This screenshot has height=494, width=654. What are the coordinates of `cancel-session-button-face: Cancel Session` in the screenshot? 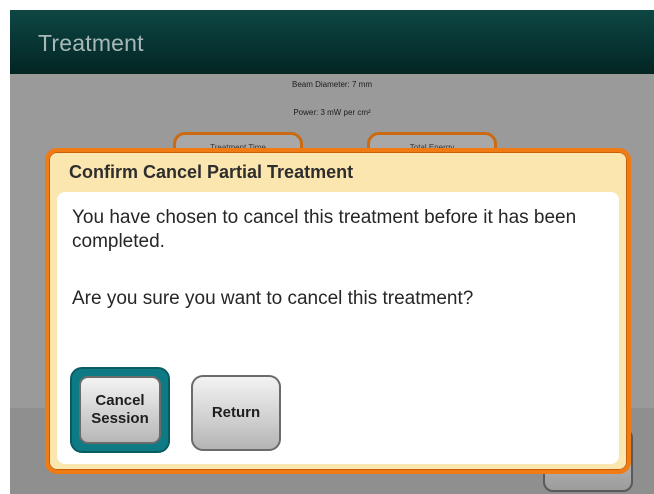 It's located at (120, 410).